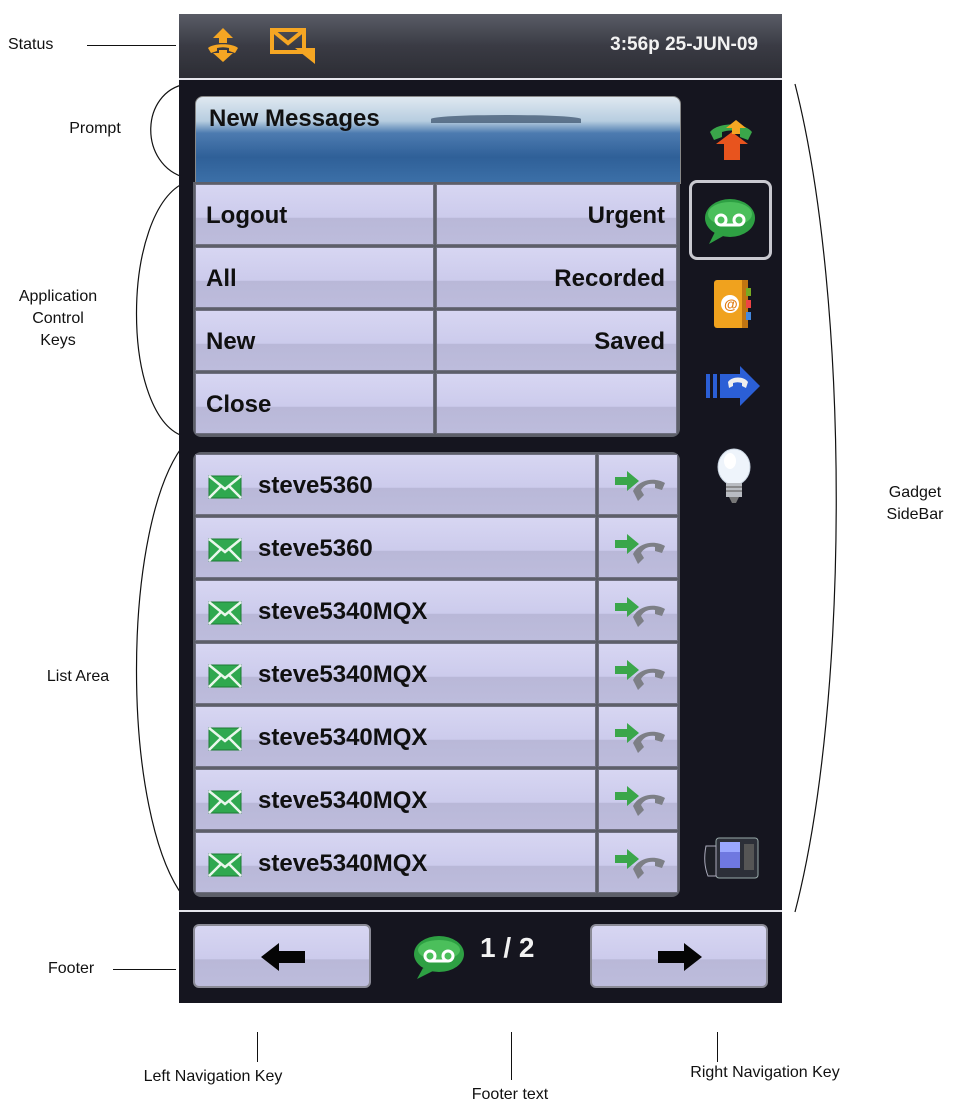 The image size is (961, 1106). Describe the element at coordinates (314, 340) in the screenshot. I see `new-key: New` at that location.